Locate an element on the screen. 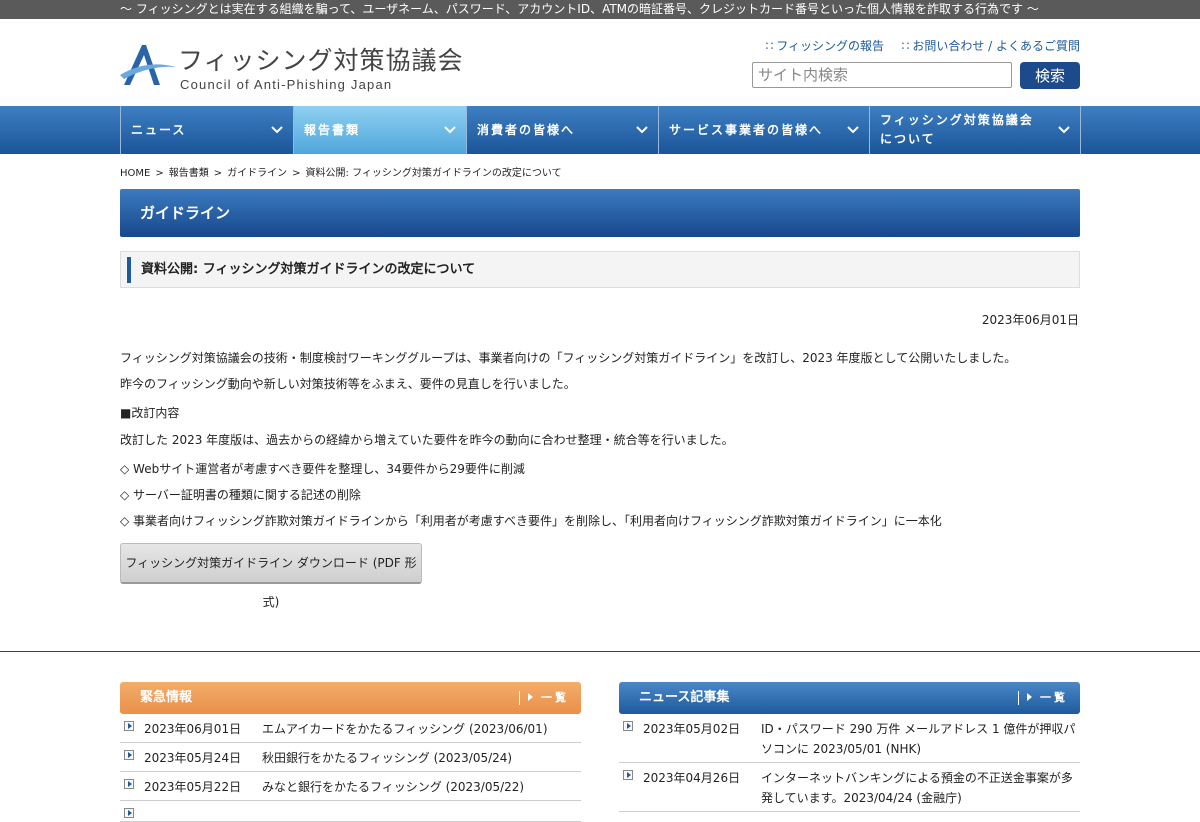  site-search: 検索 is located at coordinates (916, 75).